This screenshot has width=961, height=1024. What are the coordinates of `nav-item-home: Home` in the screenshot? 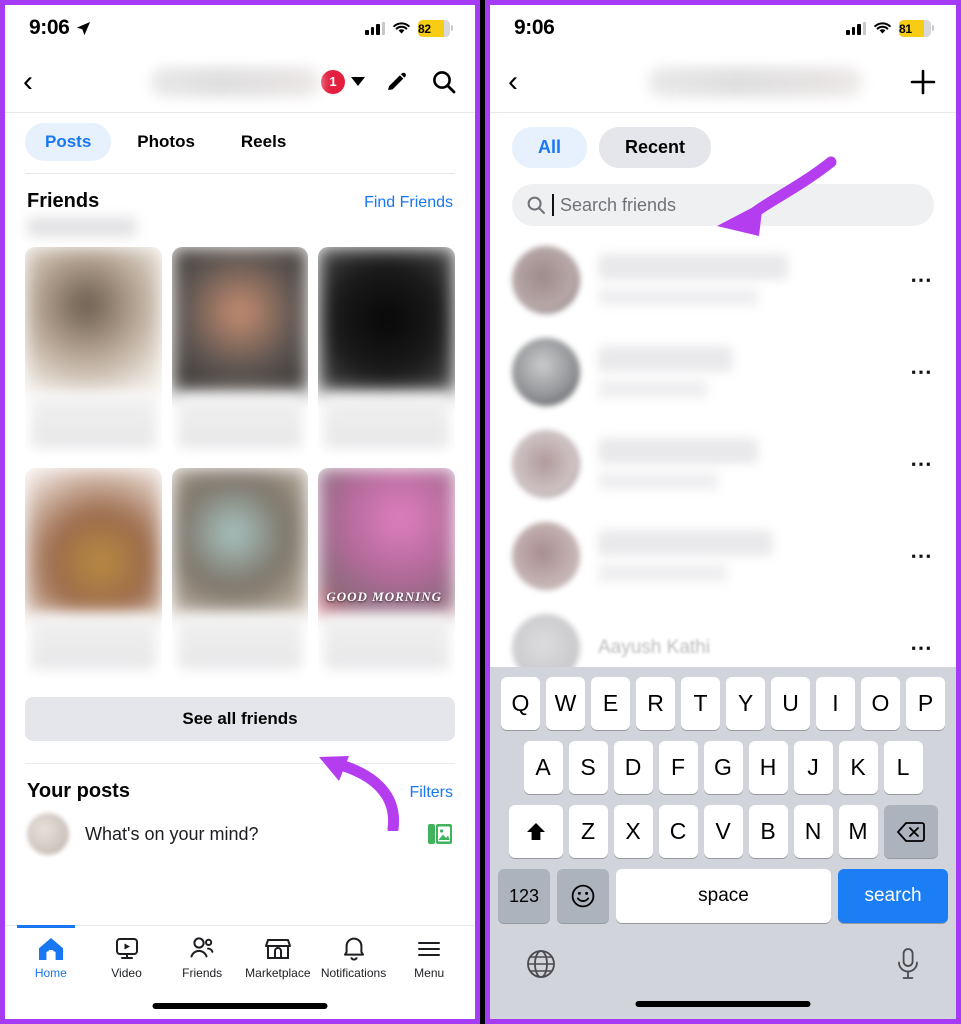 It's located at (51, 958).